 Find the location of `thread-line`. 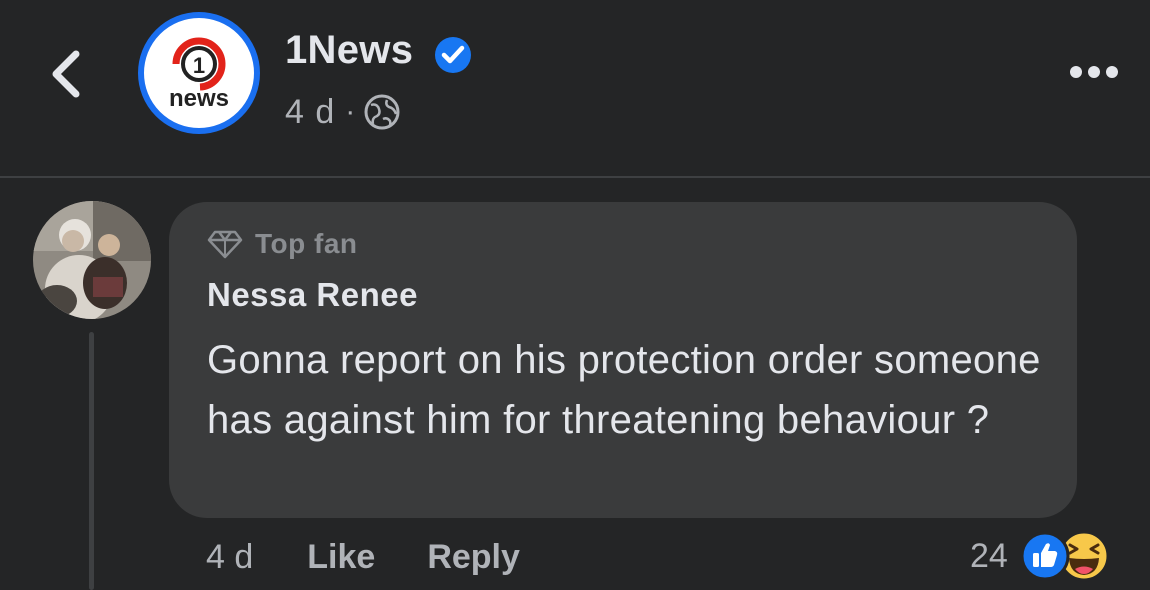

thread-line is located at coordinates (91, 461).